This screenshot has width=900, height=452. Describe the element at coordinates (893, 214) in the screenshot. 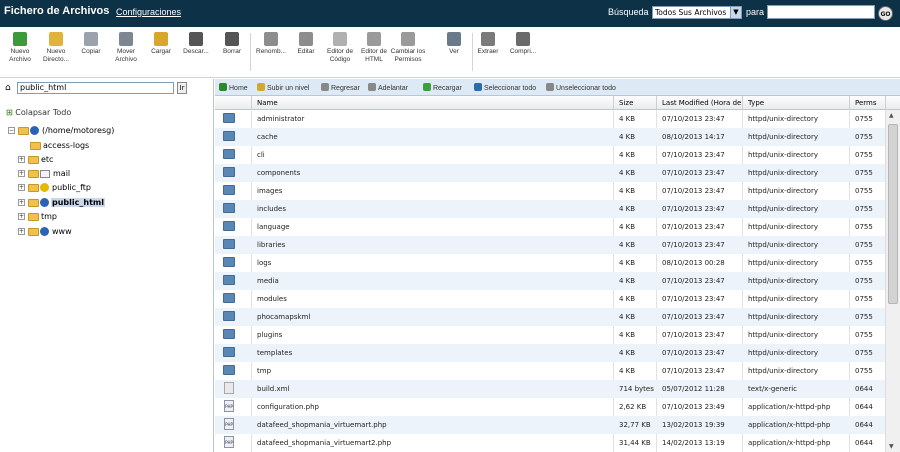

I see `scroll-thumb` at that location.